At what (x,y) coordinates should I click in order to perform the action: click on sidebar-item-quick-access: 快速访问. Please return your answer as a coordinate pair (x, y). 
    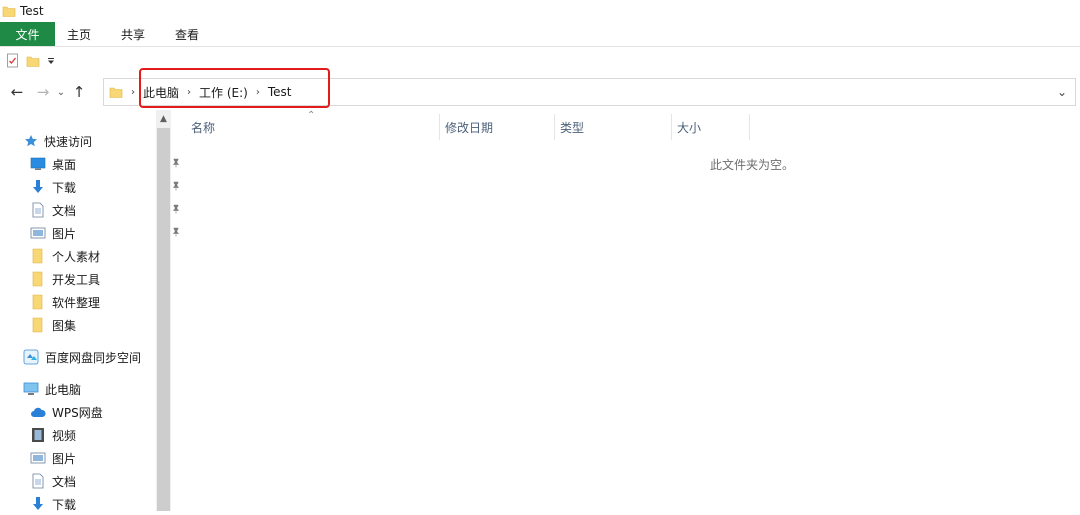
    Looking at the image, I should click on (84, 141).